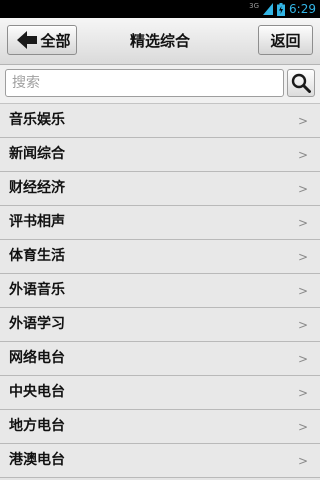 The height and width of the screenshot is (480, 320). Describe the element at coordinates (160, 223) in the screenshot. I see `list-item: 评书相声 >` at that location.